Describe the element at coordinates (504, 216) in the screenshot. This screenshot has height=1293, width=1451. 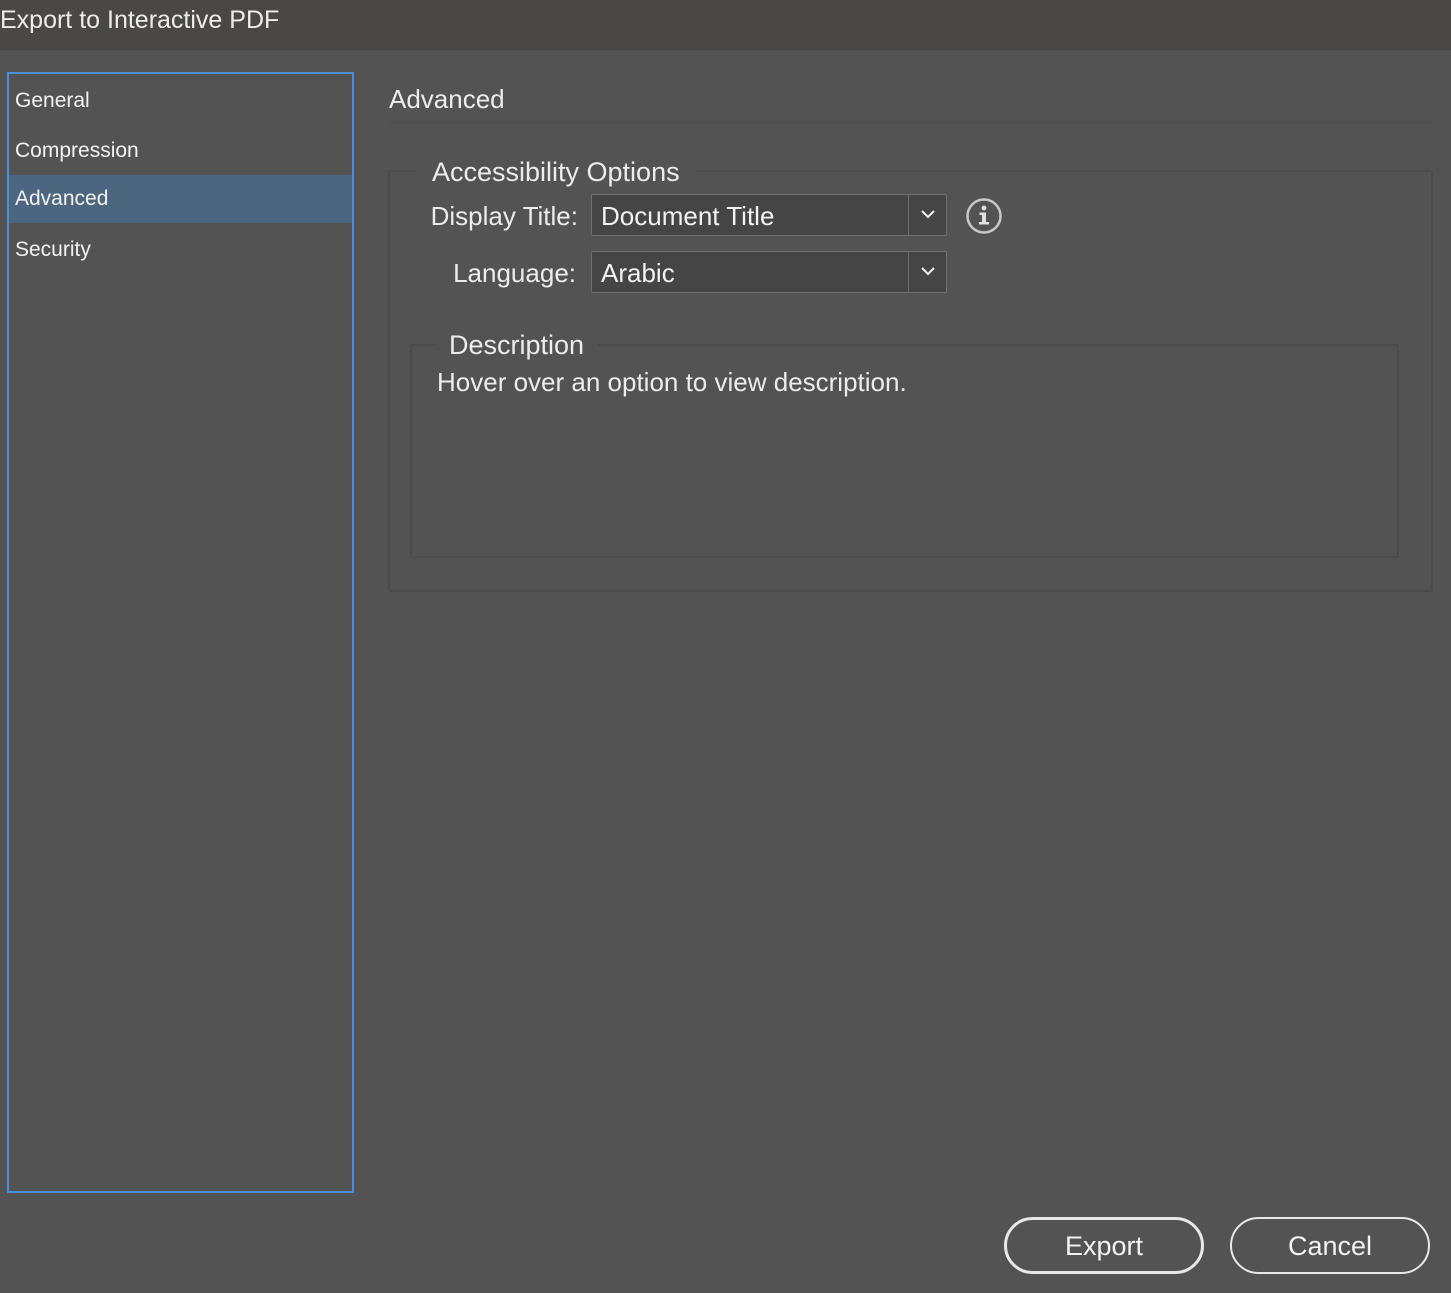
I see `display-title-label: Display Title:` at that location.